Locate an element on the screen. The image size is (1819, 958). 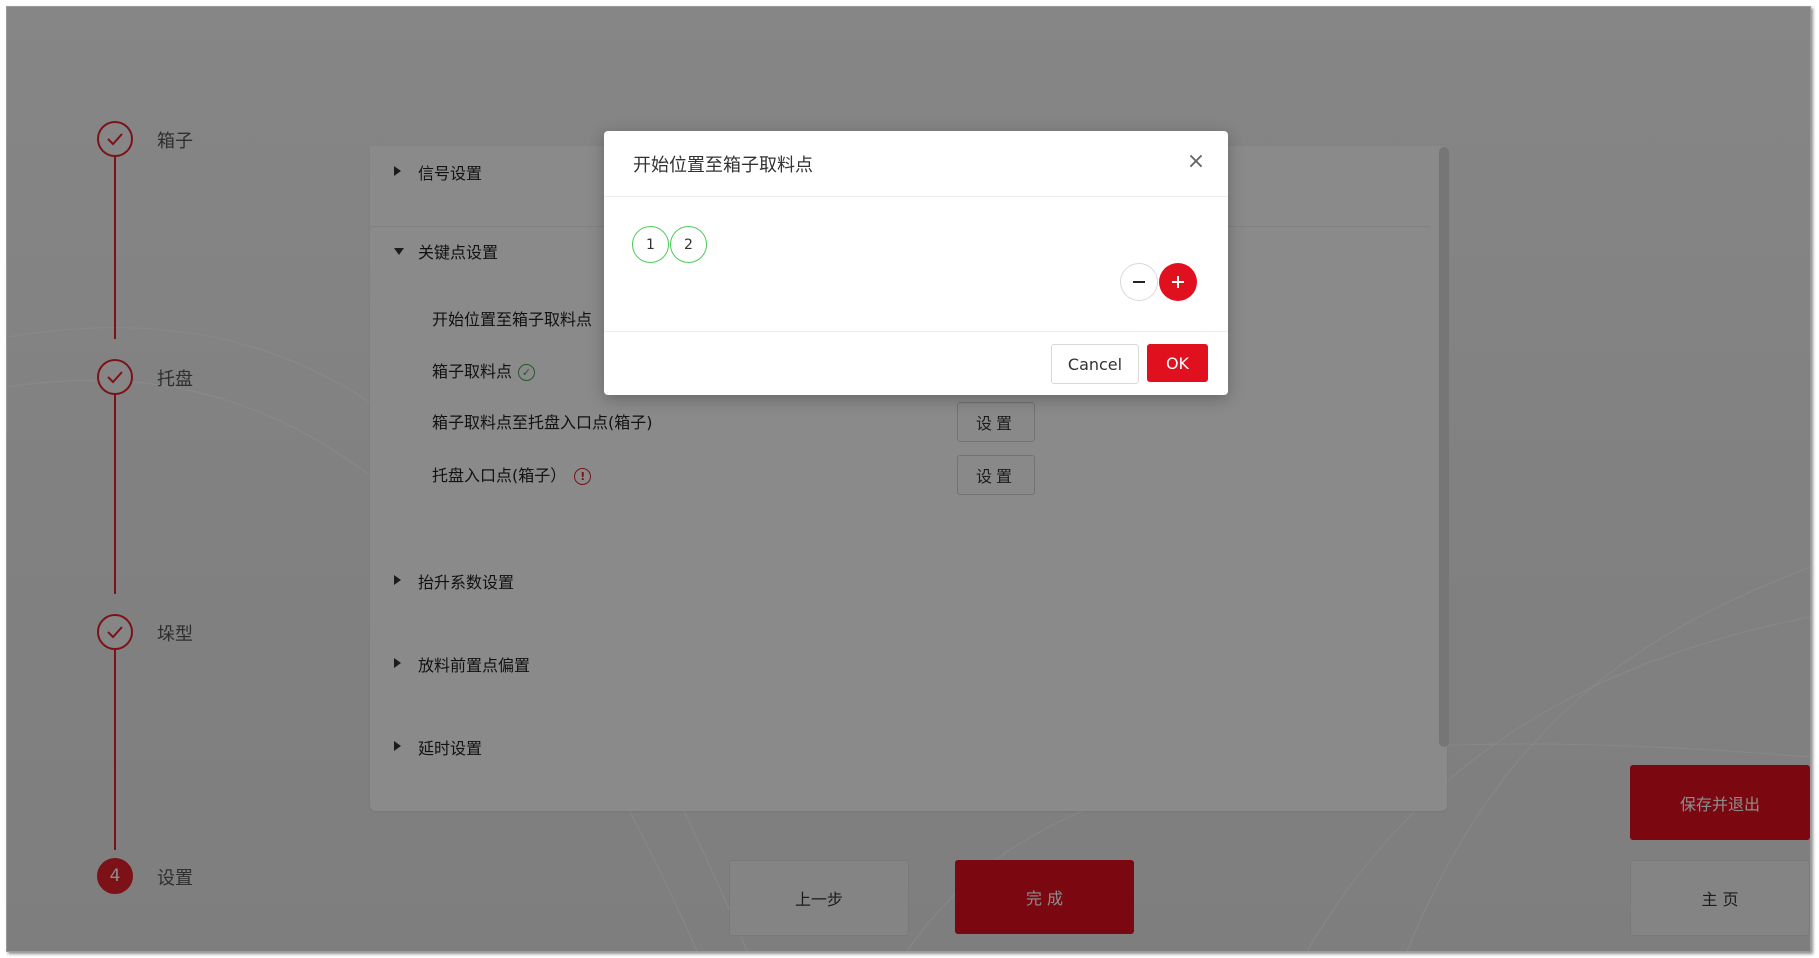
point-2: 2 is located at coordinates (688, 244).